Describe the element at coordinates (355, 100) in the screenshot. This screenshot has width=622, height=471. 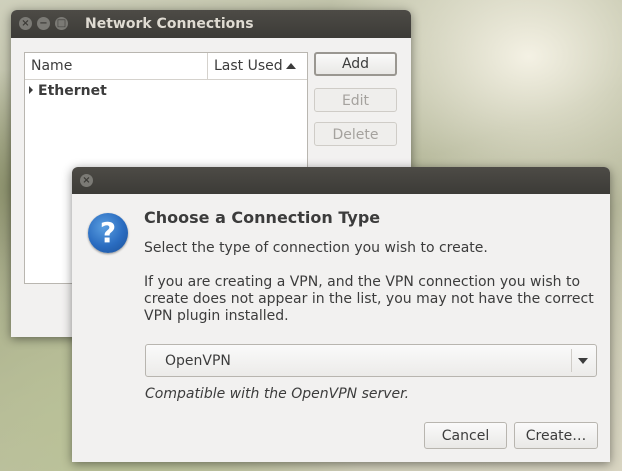
I see `edit-button: Edit` at that location.